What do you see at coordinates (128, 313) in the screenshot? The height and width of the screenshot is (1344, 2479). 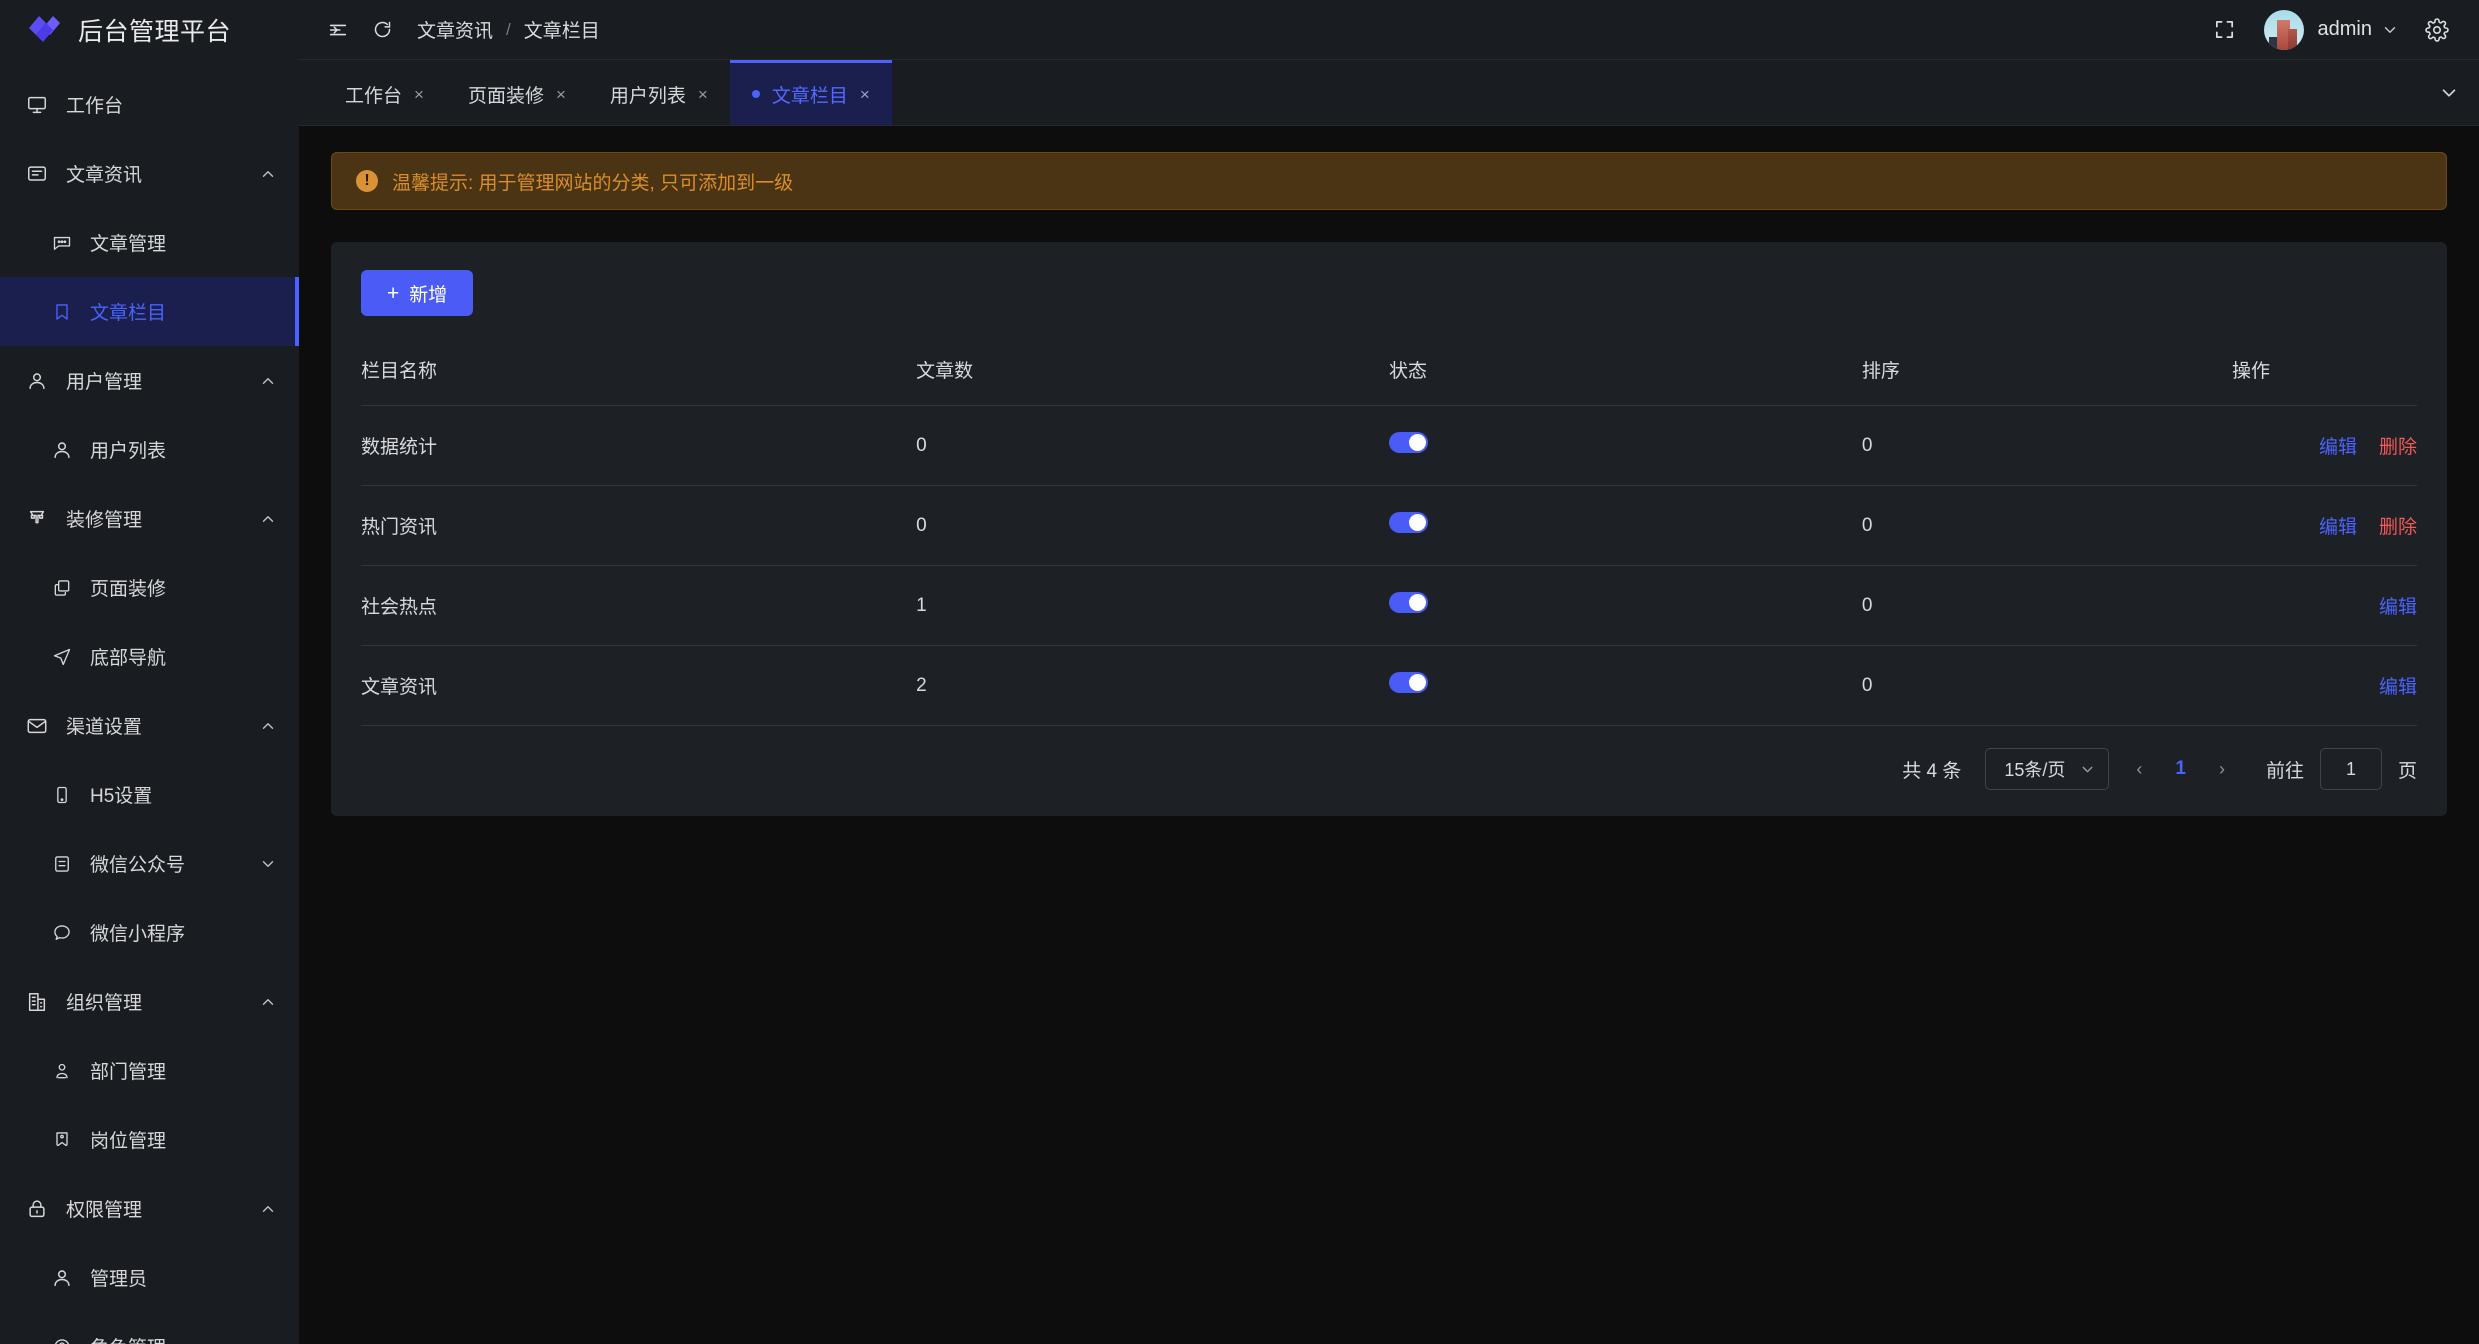 I see `sidebar-item-label: 文章栏目` at bounding box center [128, 313].